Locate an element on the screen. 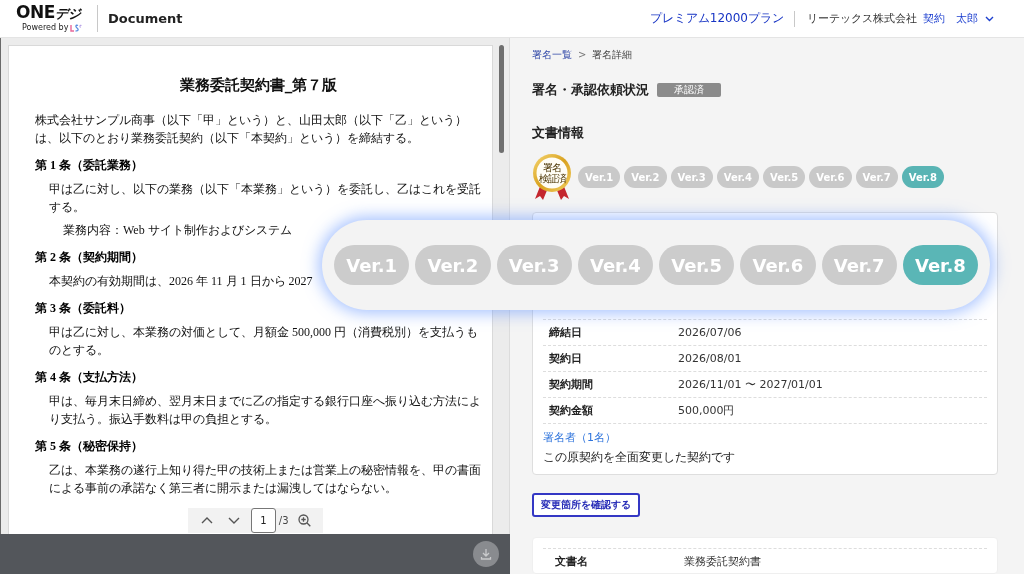  download-button is located at coordinates (486, 554).